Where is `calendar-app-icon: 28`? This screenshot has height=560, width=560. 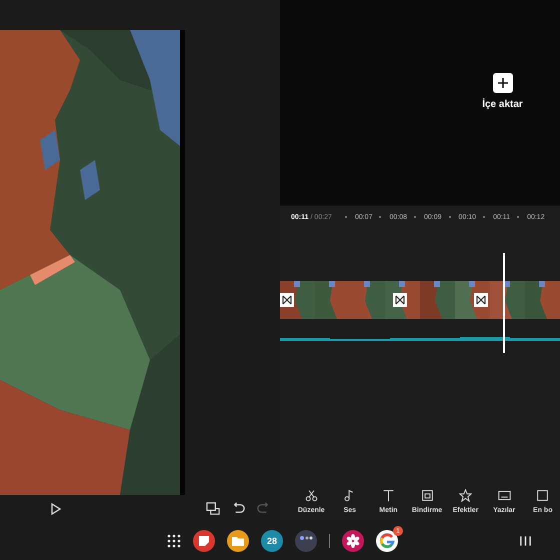 calendar-app-icon: 28 is located at coordinates (272, 541).